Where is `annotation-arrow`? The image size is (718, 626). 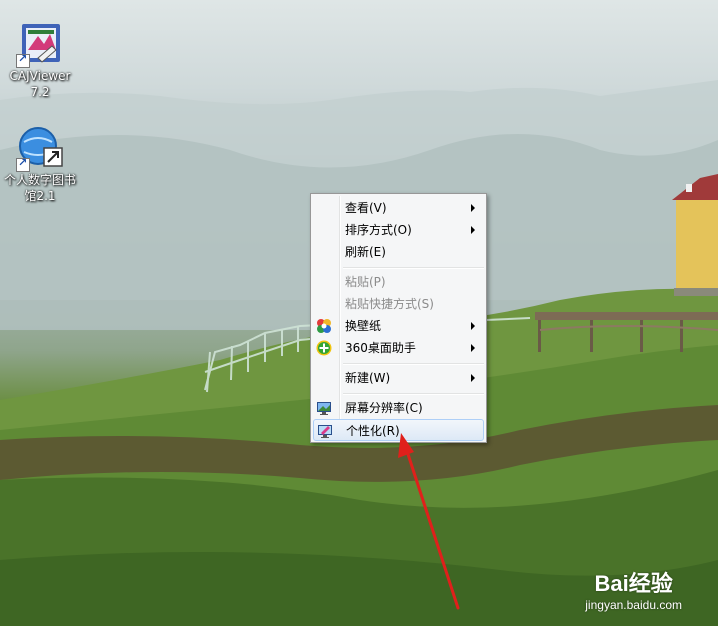 annotation-arrow is located at coordinates (429, 521).